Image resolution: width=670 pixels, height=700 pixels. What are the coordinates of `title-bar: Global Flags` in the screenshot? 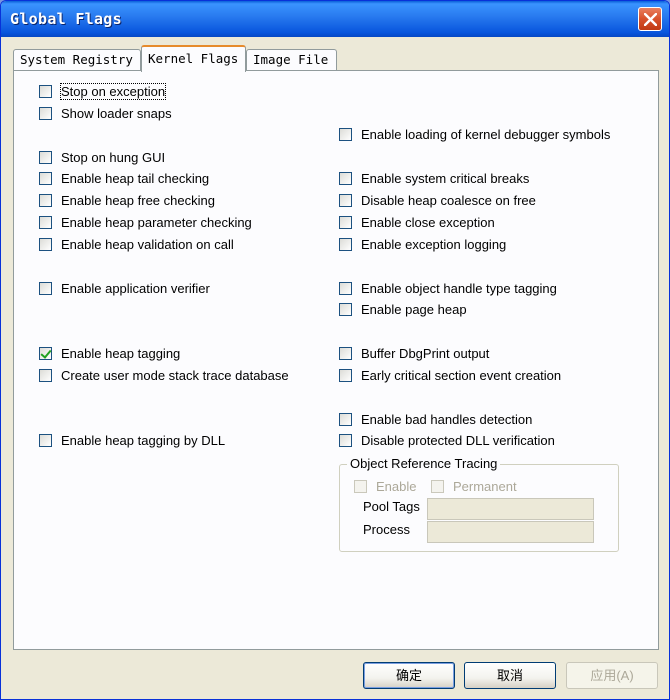 It's located at (335, 19).